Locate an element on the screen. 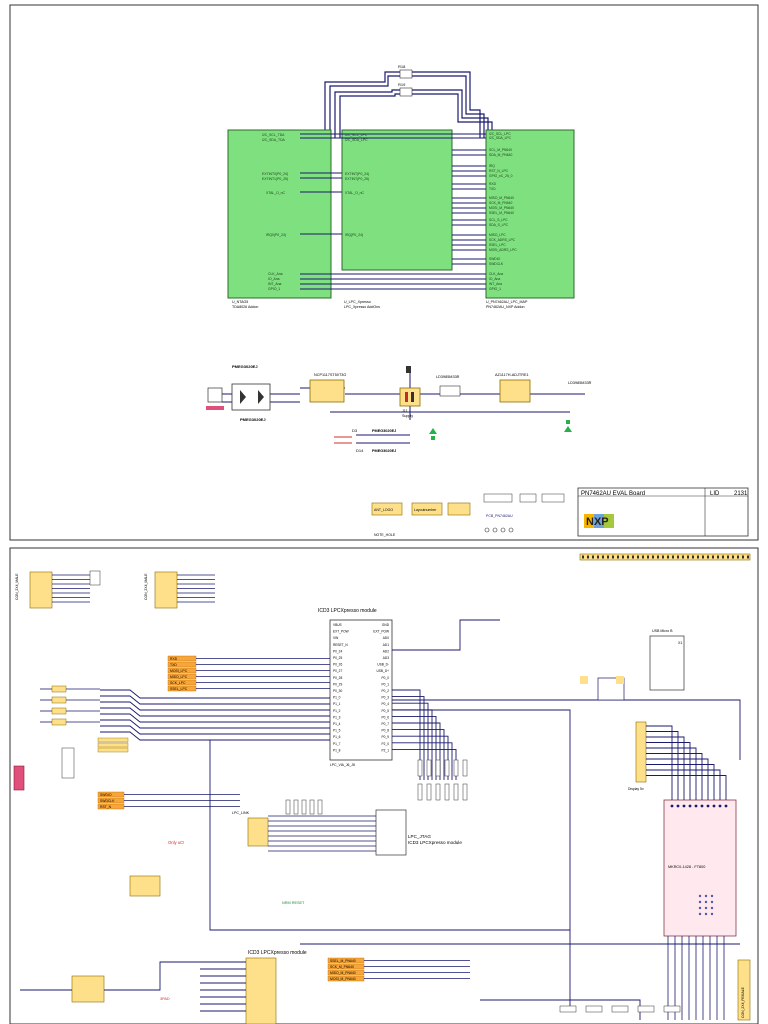 The height and width of the screenshot is (1024, 768). mcu-right-pin: RXD is located at coordinates (493, 184).